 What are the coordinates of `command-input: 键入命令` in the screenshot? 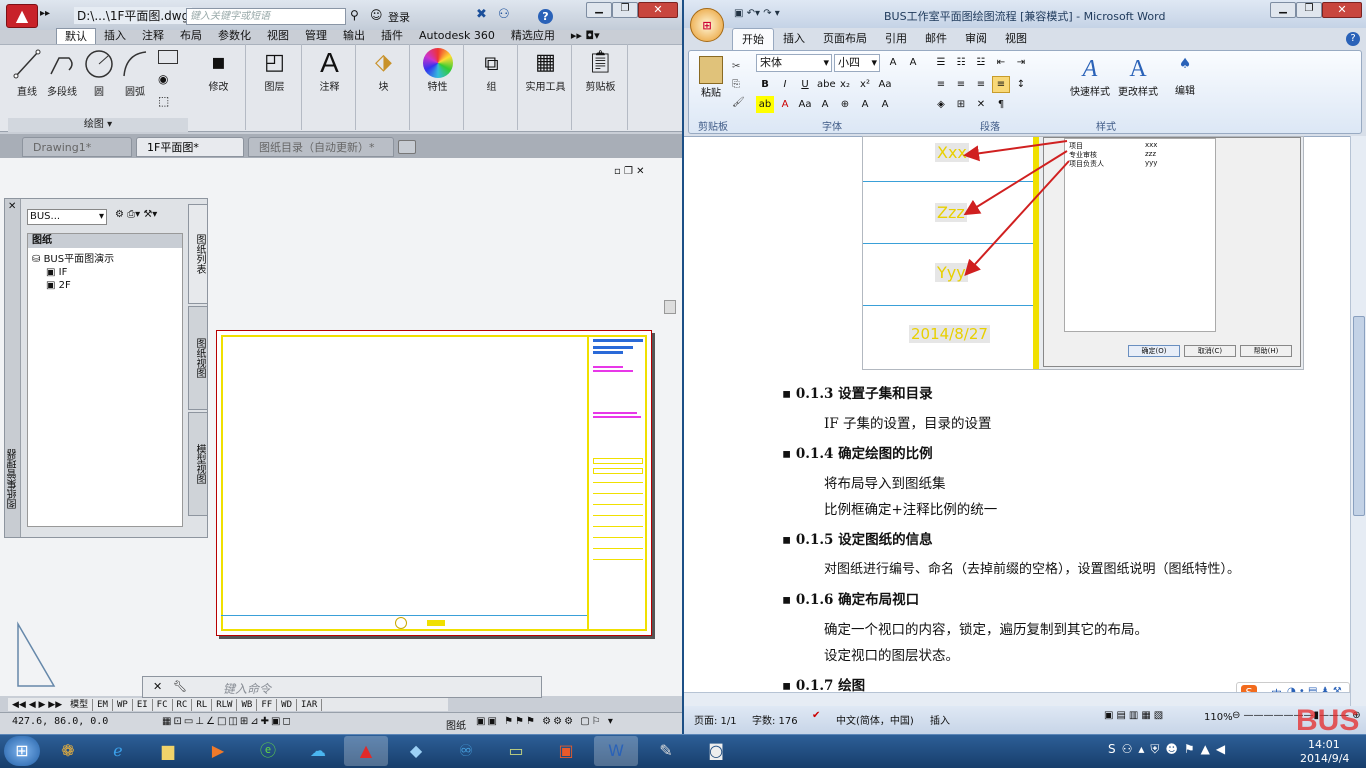 It's located at (247, 688).